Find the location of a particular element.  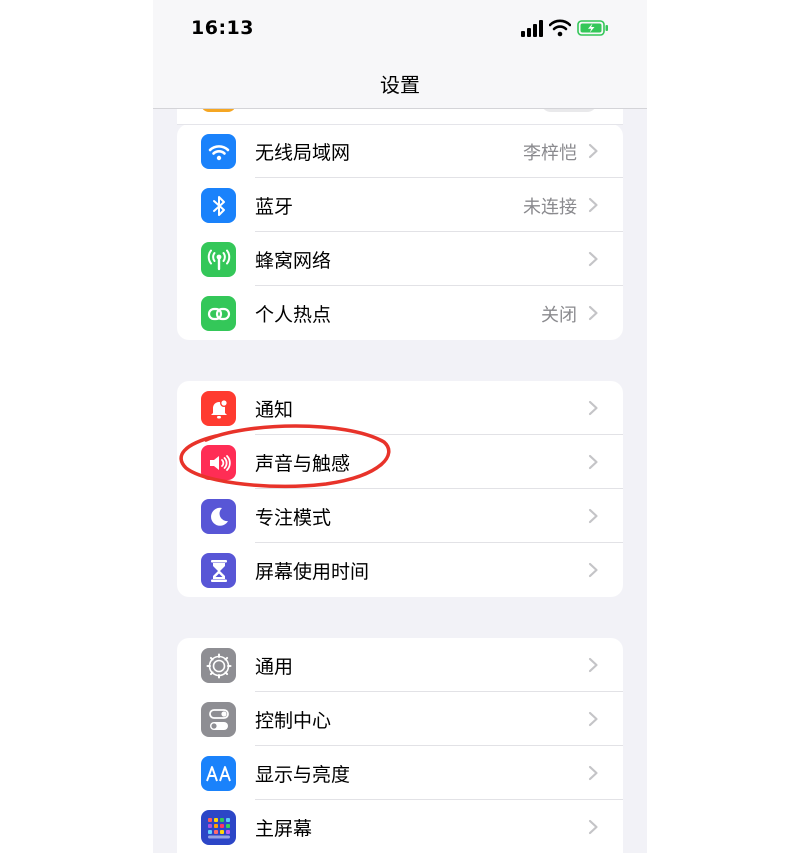

signal-icon is located at coordinates (532, 28).